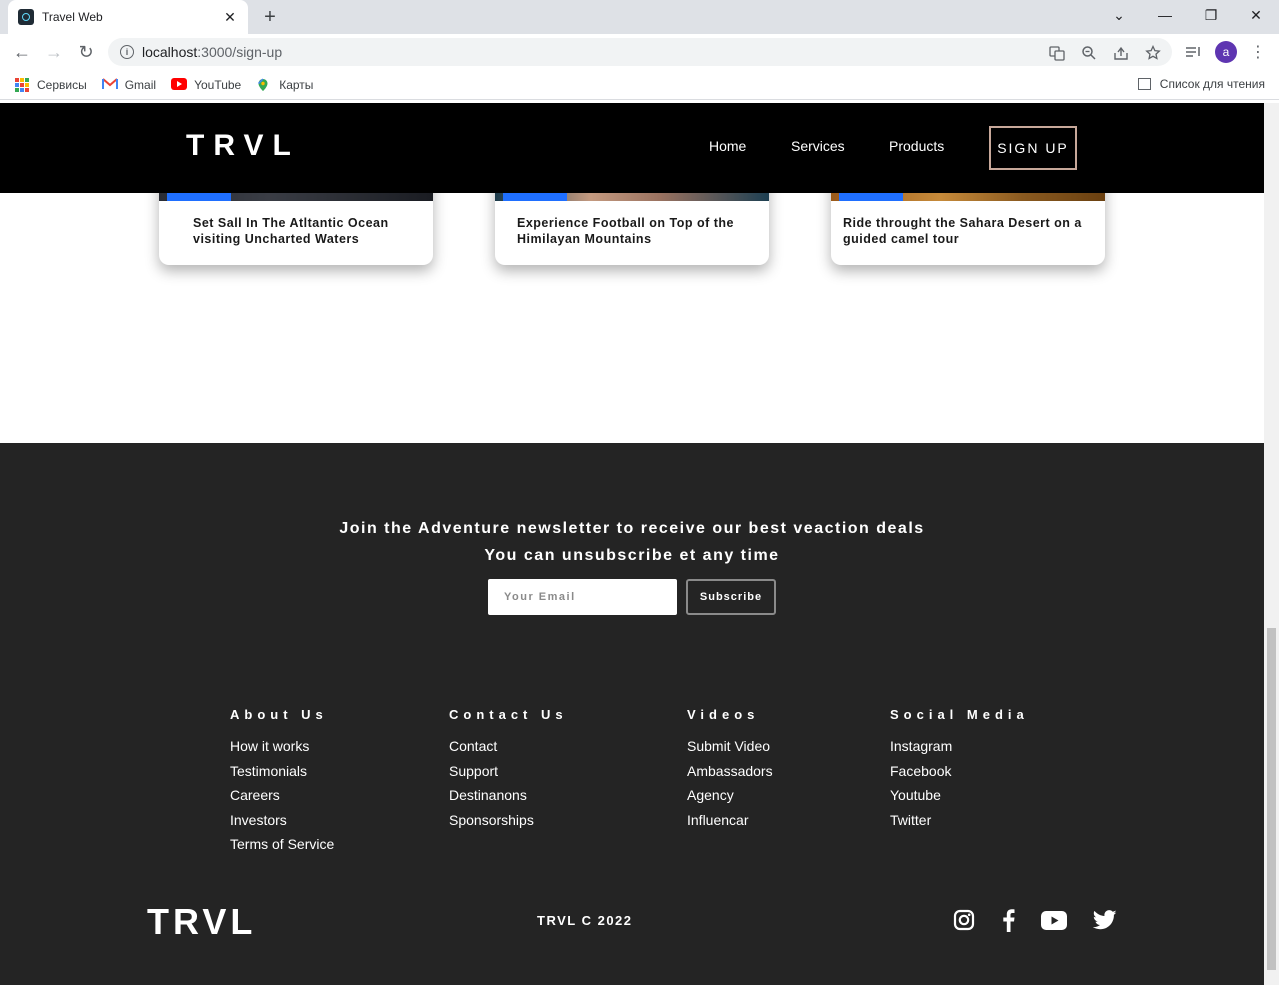  What do you see at coordinates (1105, 920) in the screenshot?
I see `twitter-icon` at bounding box center [1105, 920].